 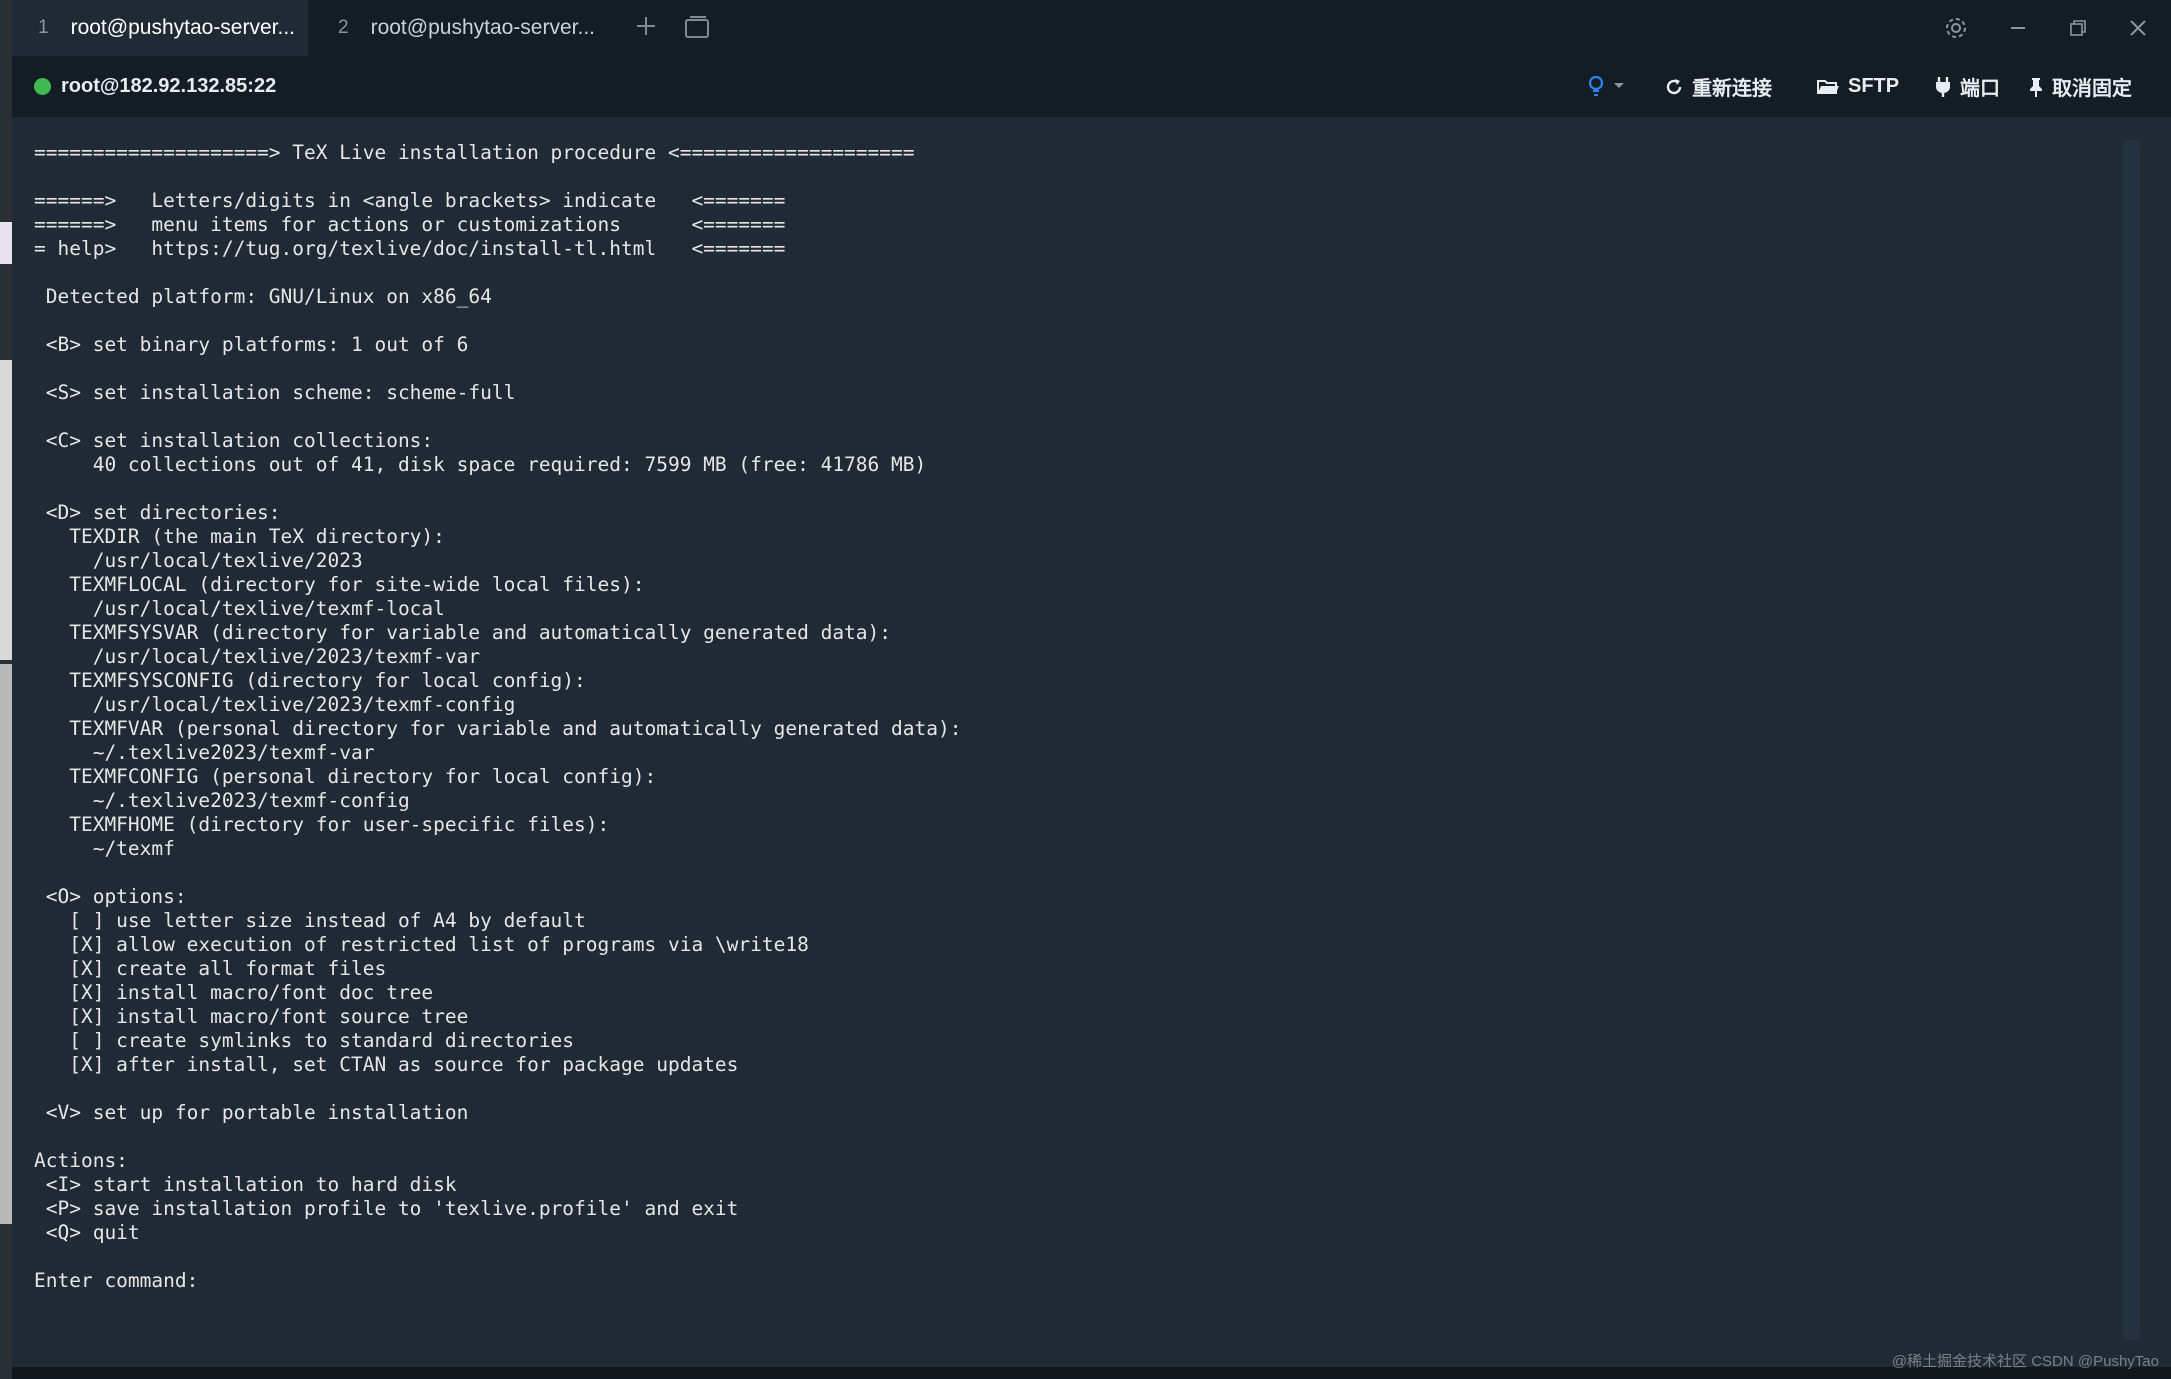 I want to click on unpin-label: 取消固定, so click(x=2092, y=89).